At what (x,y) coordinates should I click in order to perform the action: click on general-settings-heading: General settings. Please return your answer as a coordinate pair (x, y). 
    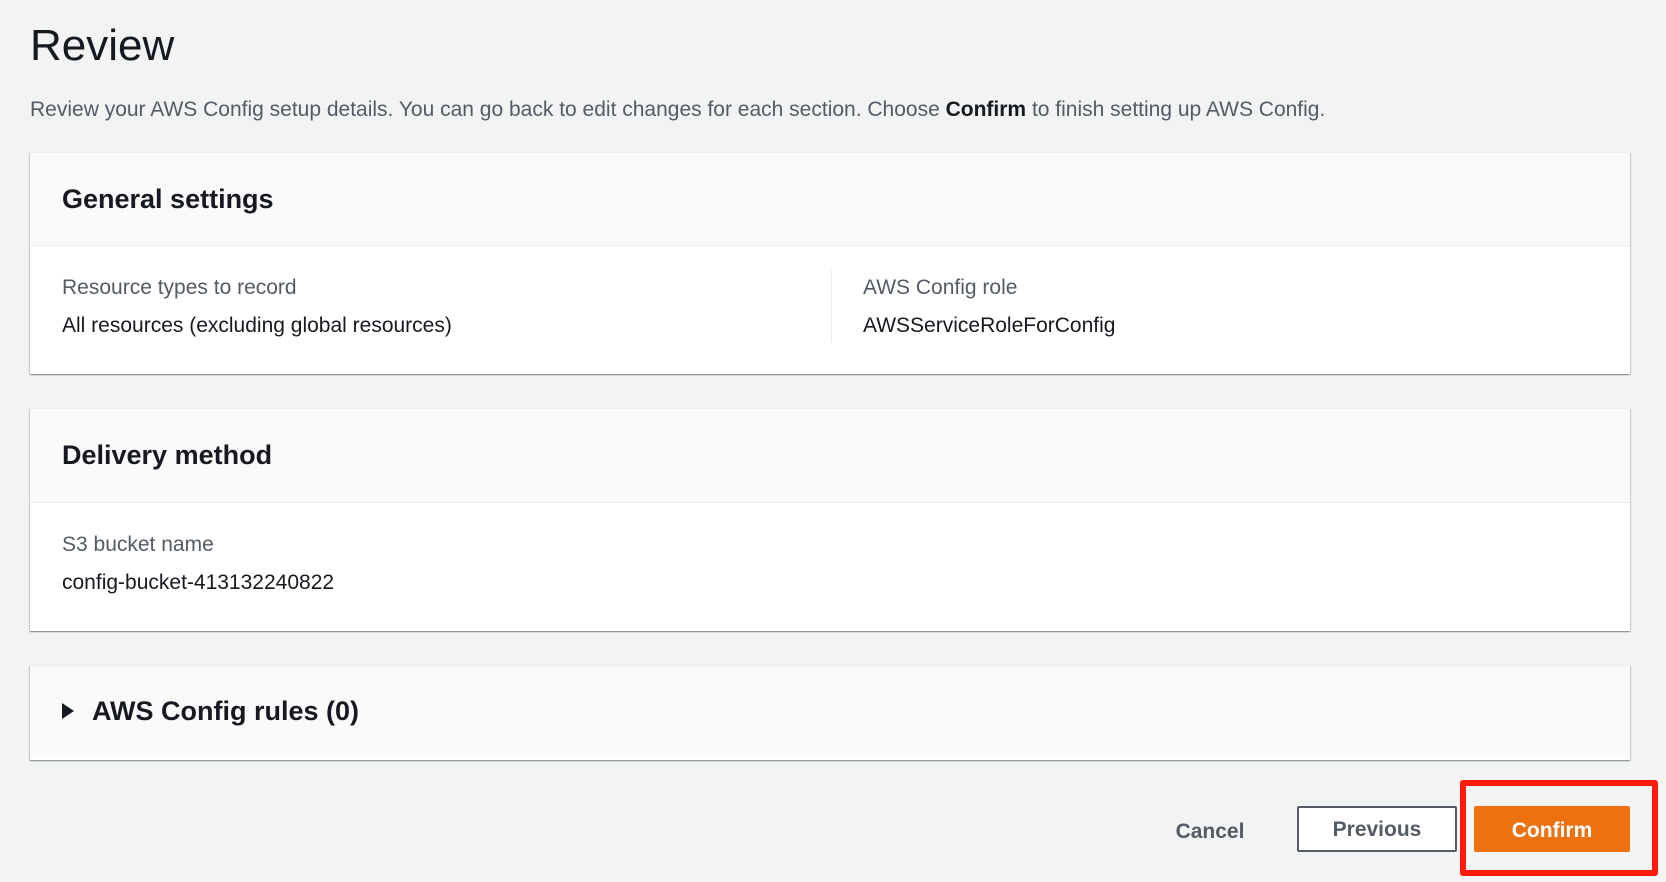
    Looking at the image, I should click on (168, 198).